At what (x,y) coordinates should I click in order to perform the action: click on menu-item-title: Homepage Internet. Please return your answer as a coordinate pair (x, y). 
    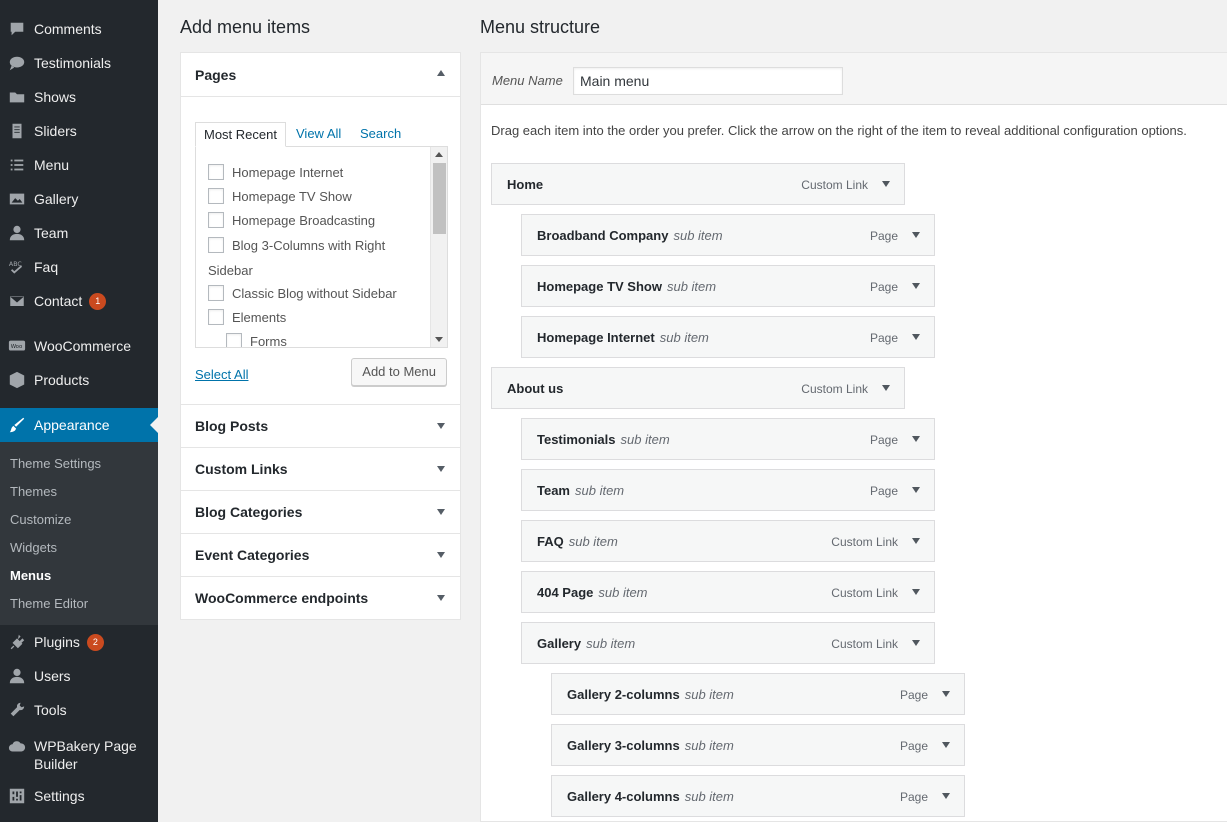
    Looking at the image, I should click on (596, 337).